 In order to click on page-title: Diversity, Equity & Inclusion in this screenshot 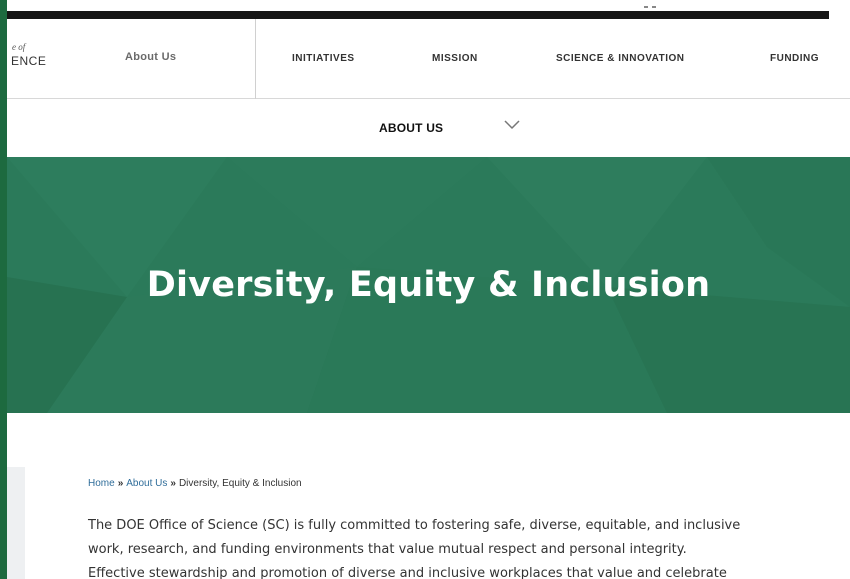, I will do `click(428, 285)`.